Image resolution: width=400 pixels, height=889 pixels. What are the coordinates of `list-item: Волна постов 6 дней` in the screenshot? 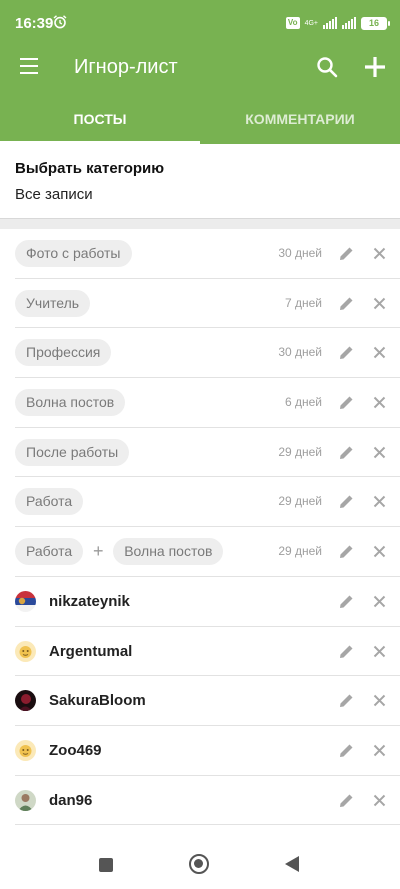 It's located at (200, 403).